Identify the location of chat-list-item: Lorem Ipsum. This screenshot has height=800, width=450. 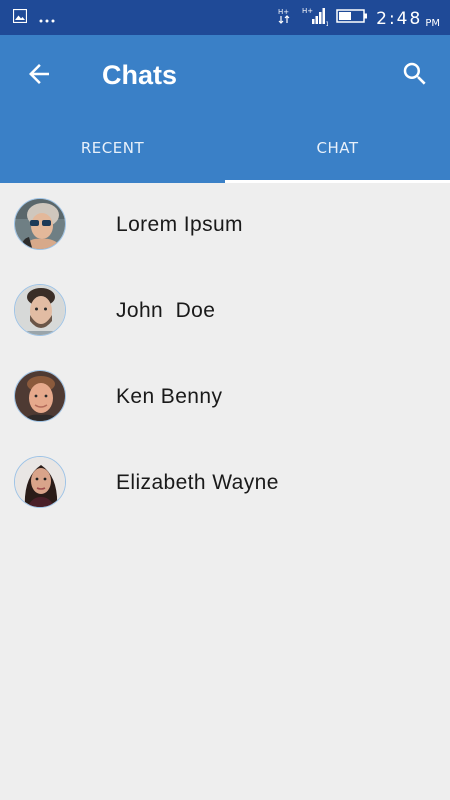
(225, 226).